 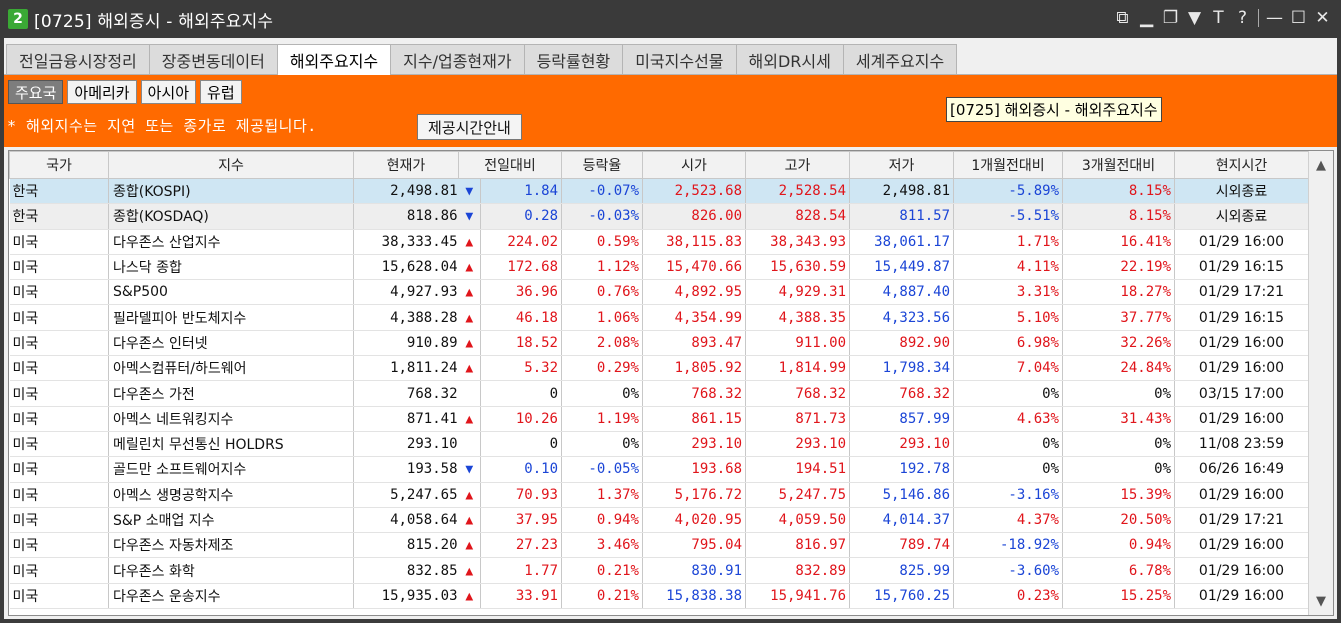 I want to click on subtab-1: 아메리카, so click(x=102, y=92).